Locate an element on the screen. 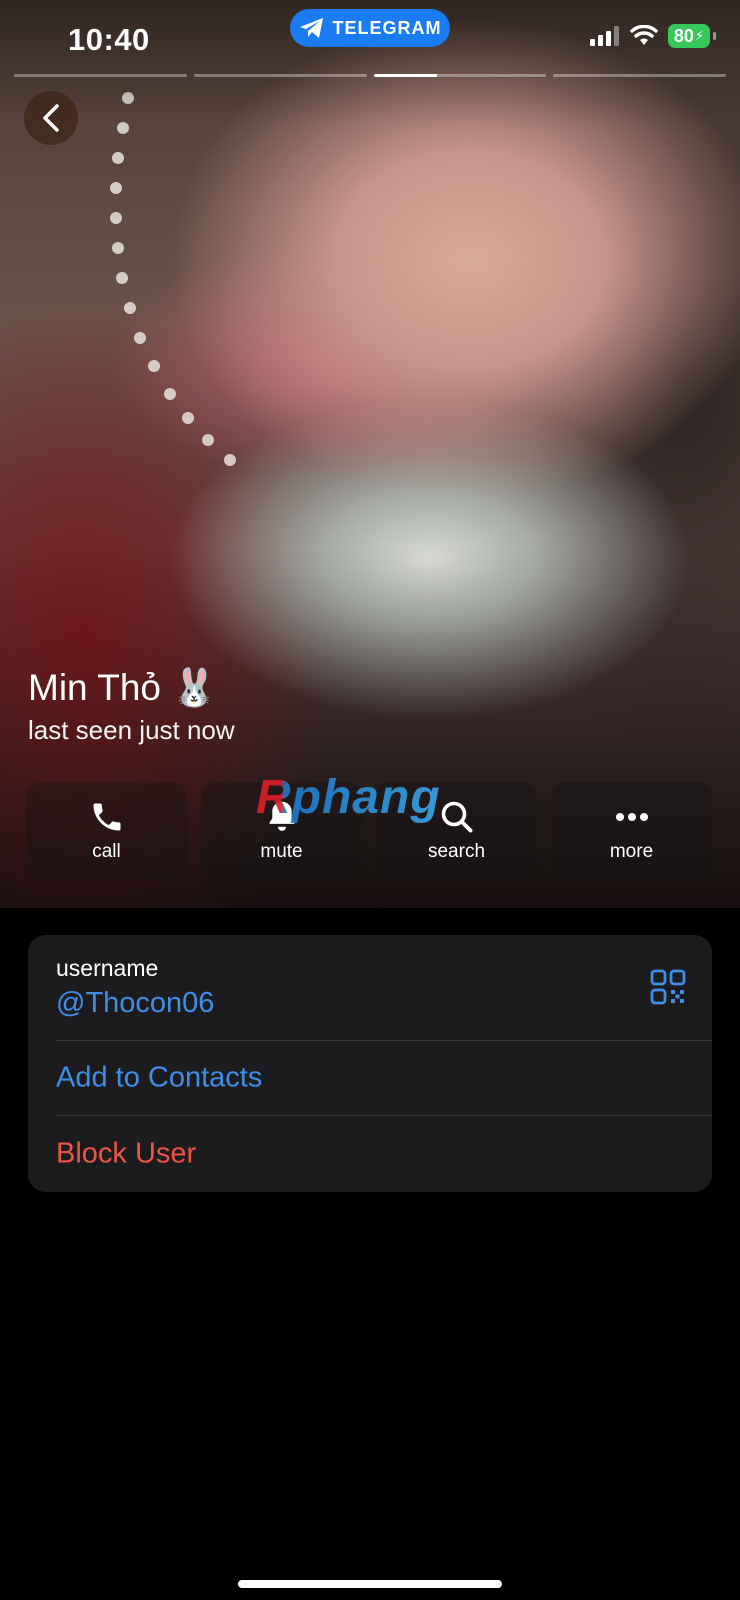 The image size is (740, 1600). app-label: TELEGRAM is located at coordinates (387, 27).